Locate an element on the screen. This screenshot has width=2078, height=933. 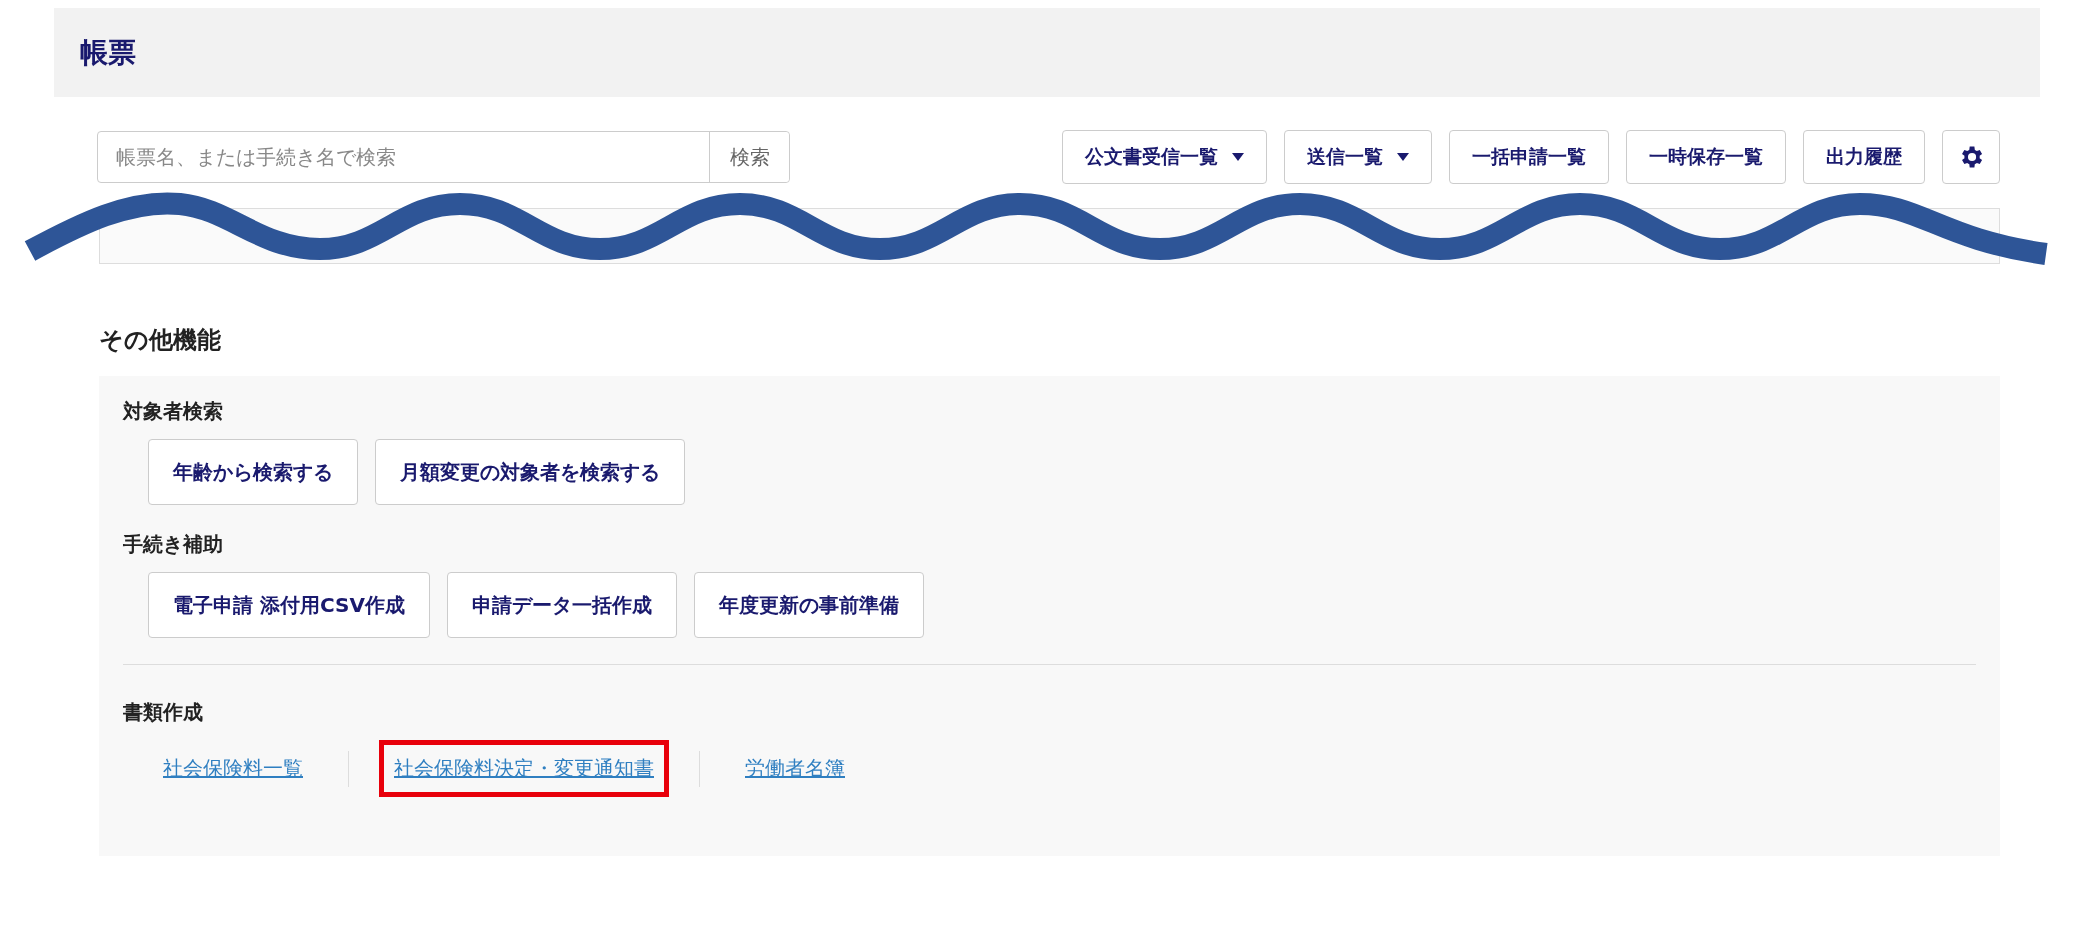
page-title: 帳票 is located at coordinates (108, 52).